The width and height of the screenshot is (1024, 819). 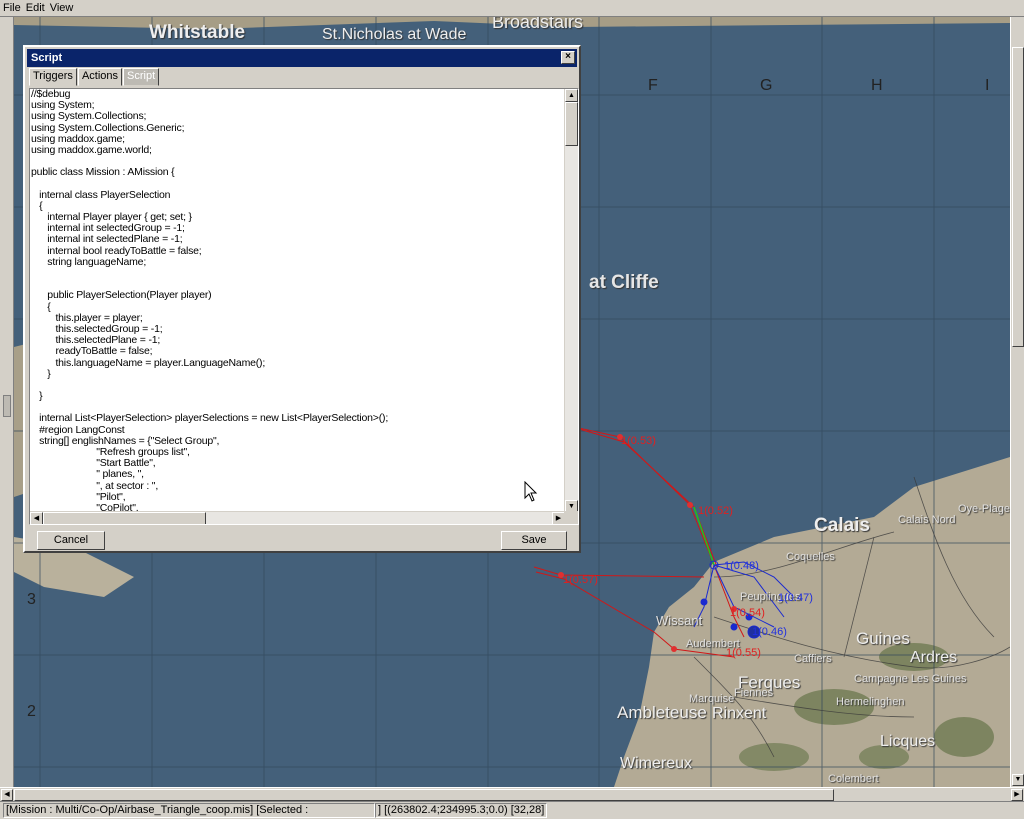 I want to click on code-line: using System.Collections;, so click(x=296, y=116).